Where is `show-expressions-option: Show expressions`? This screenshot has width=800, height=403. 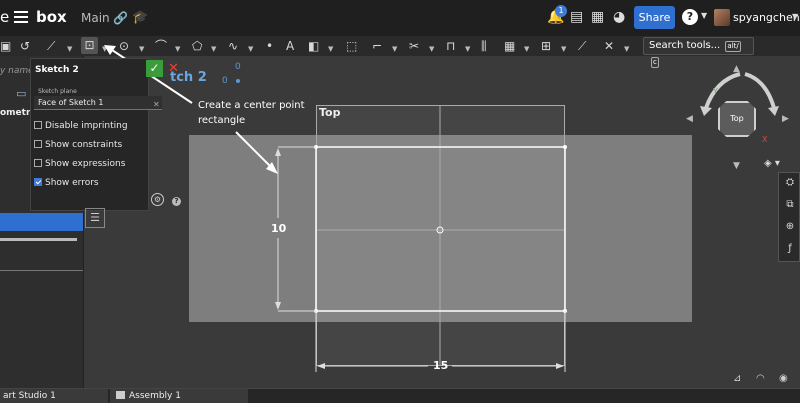
show-expressions-option: Show expressions is located at coordinates (79, 164).